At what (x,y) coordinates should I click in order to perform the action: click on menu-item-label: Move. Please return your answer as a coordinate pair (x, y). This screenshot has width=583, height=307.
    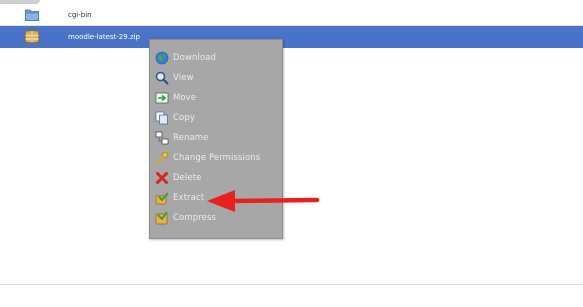
    Looking at the image, I should click on (185, 98).